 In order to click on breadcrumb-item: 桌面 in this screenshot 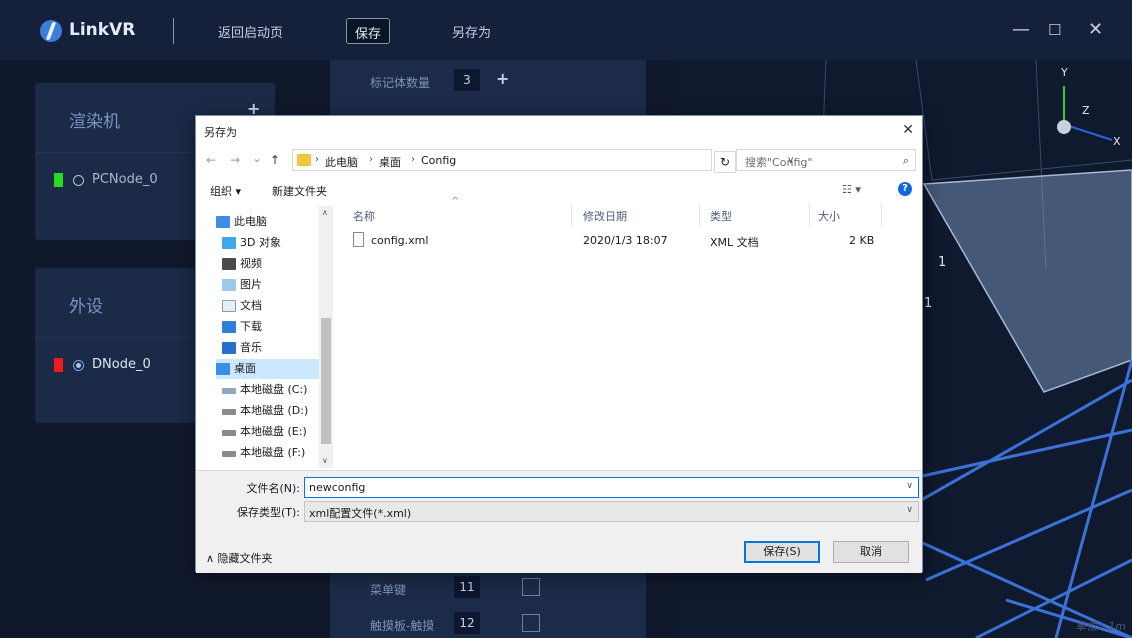, I will do `click(390, 162)`.